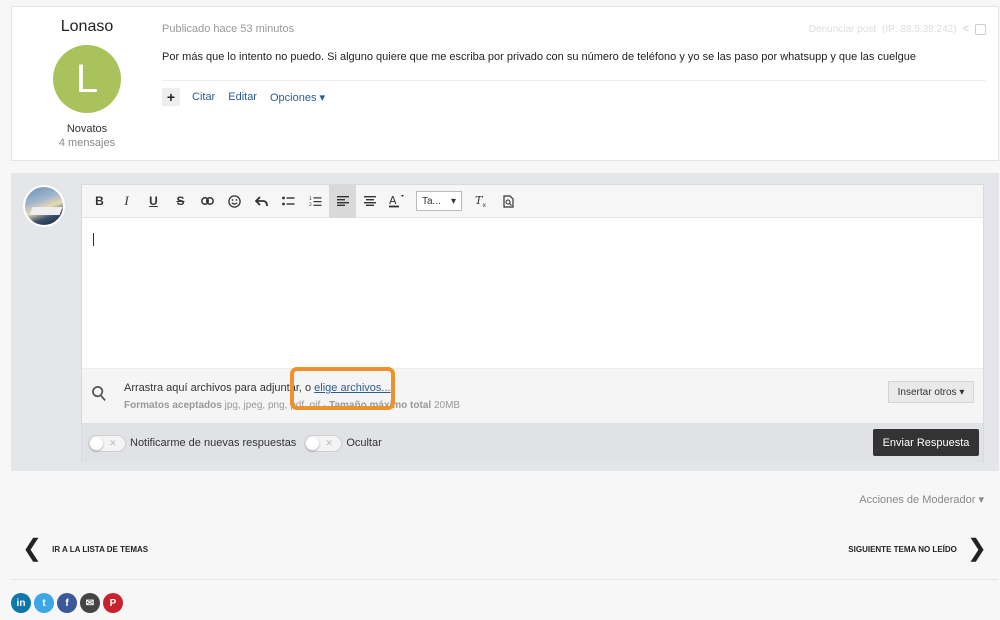 The height and width of the screenshot is (620, 1000). Describe the element at coordinates (842, 29) in the screenshot. I see `report-link: Denunciar post` at that location.